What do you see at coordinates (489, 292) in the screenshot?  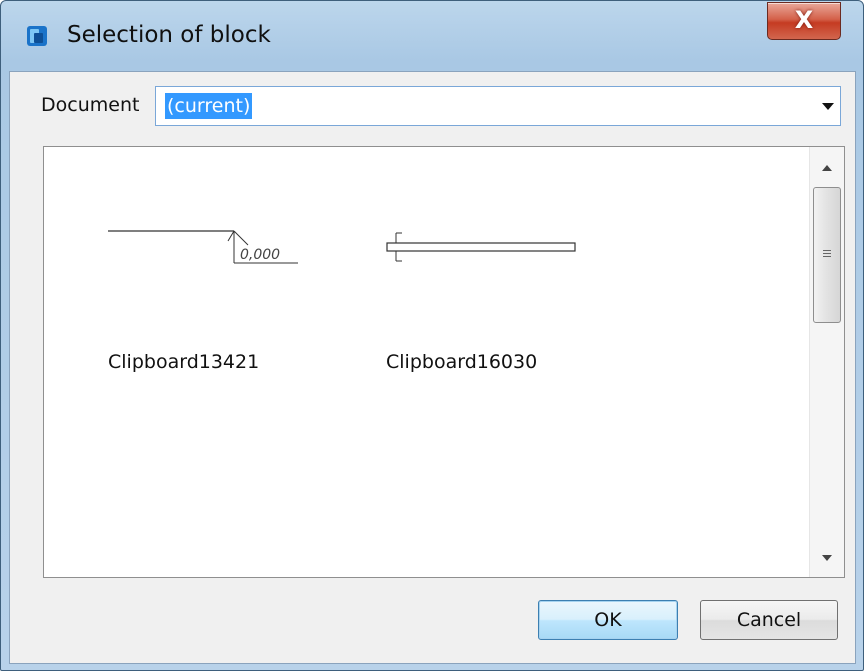 I see `block-item-clipboard16030: Clipboard16030` at bounding box center [489, 292].